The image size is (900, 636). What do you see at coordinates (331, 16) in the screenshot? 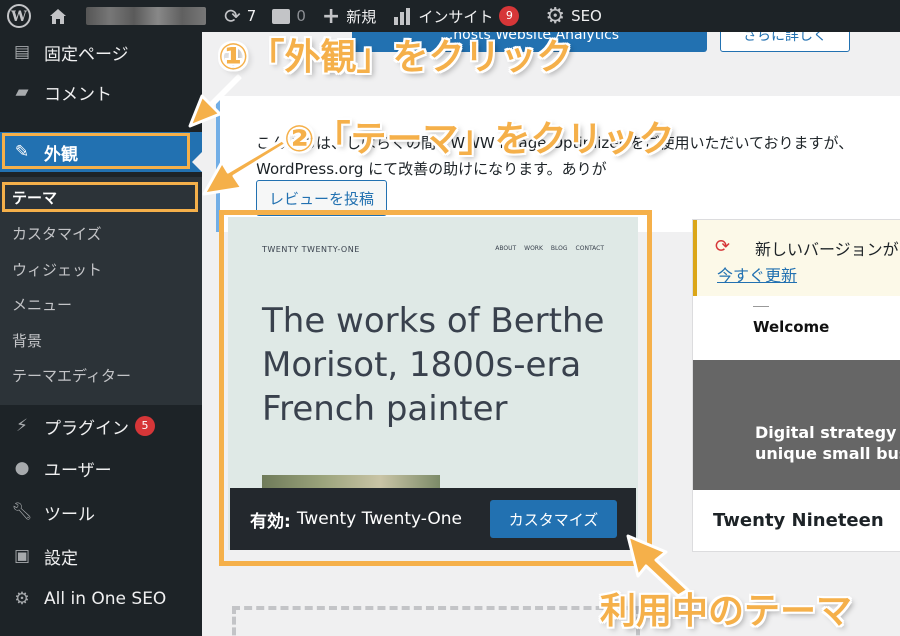
I see `plus-icon: +` at bounding box center [331, 16].